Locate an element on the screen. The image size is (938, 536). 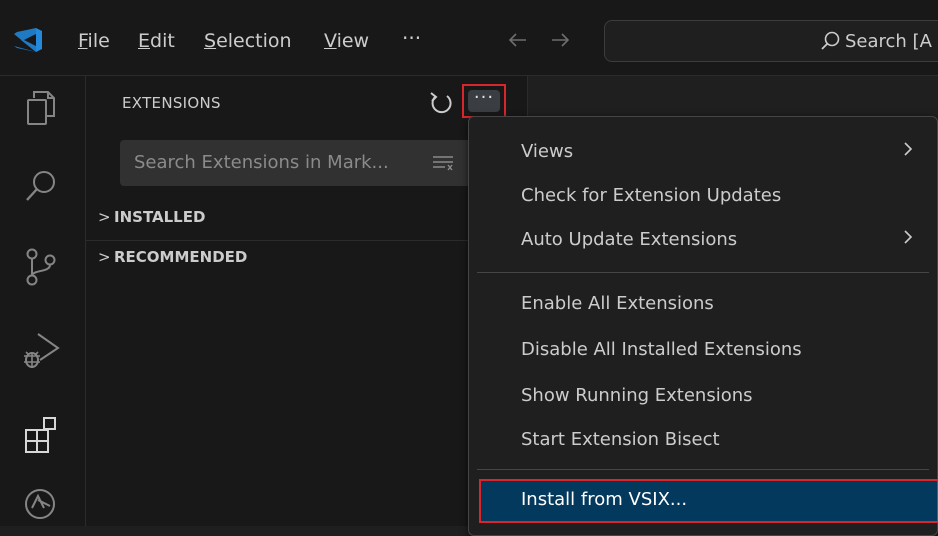
section-installed: > INSTALLED is located at coordinates (151, 221).